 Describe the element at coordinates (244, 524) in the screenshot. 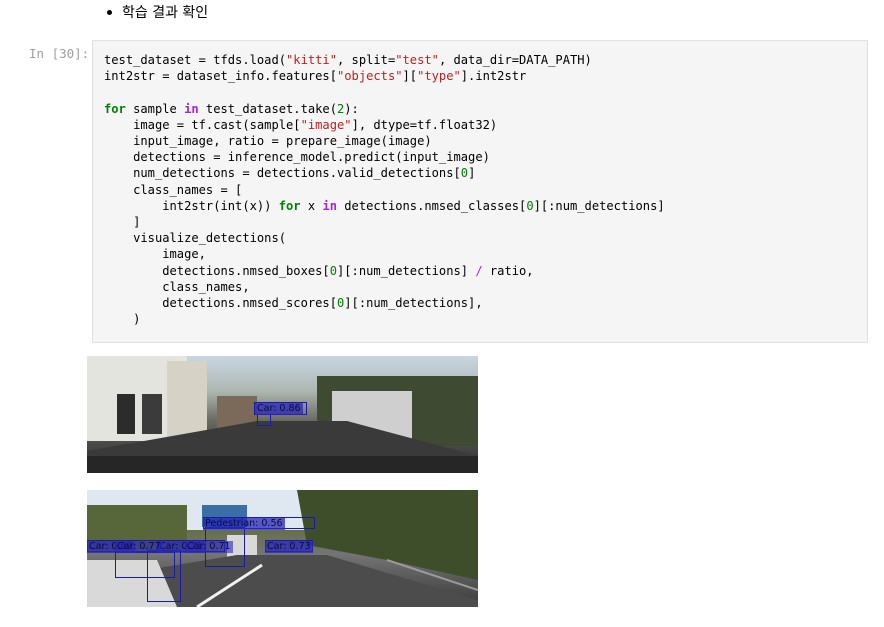

I see `detection-label: Pedestrian: 0.56` at that location.